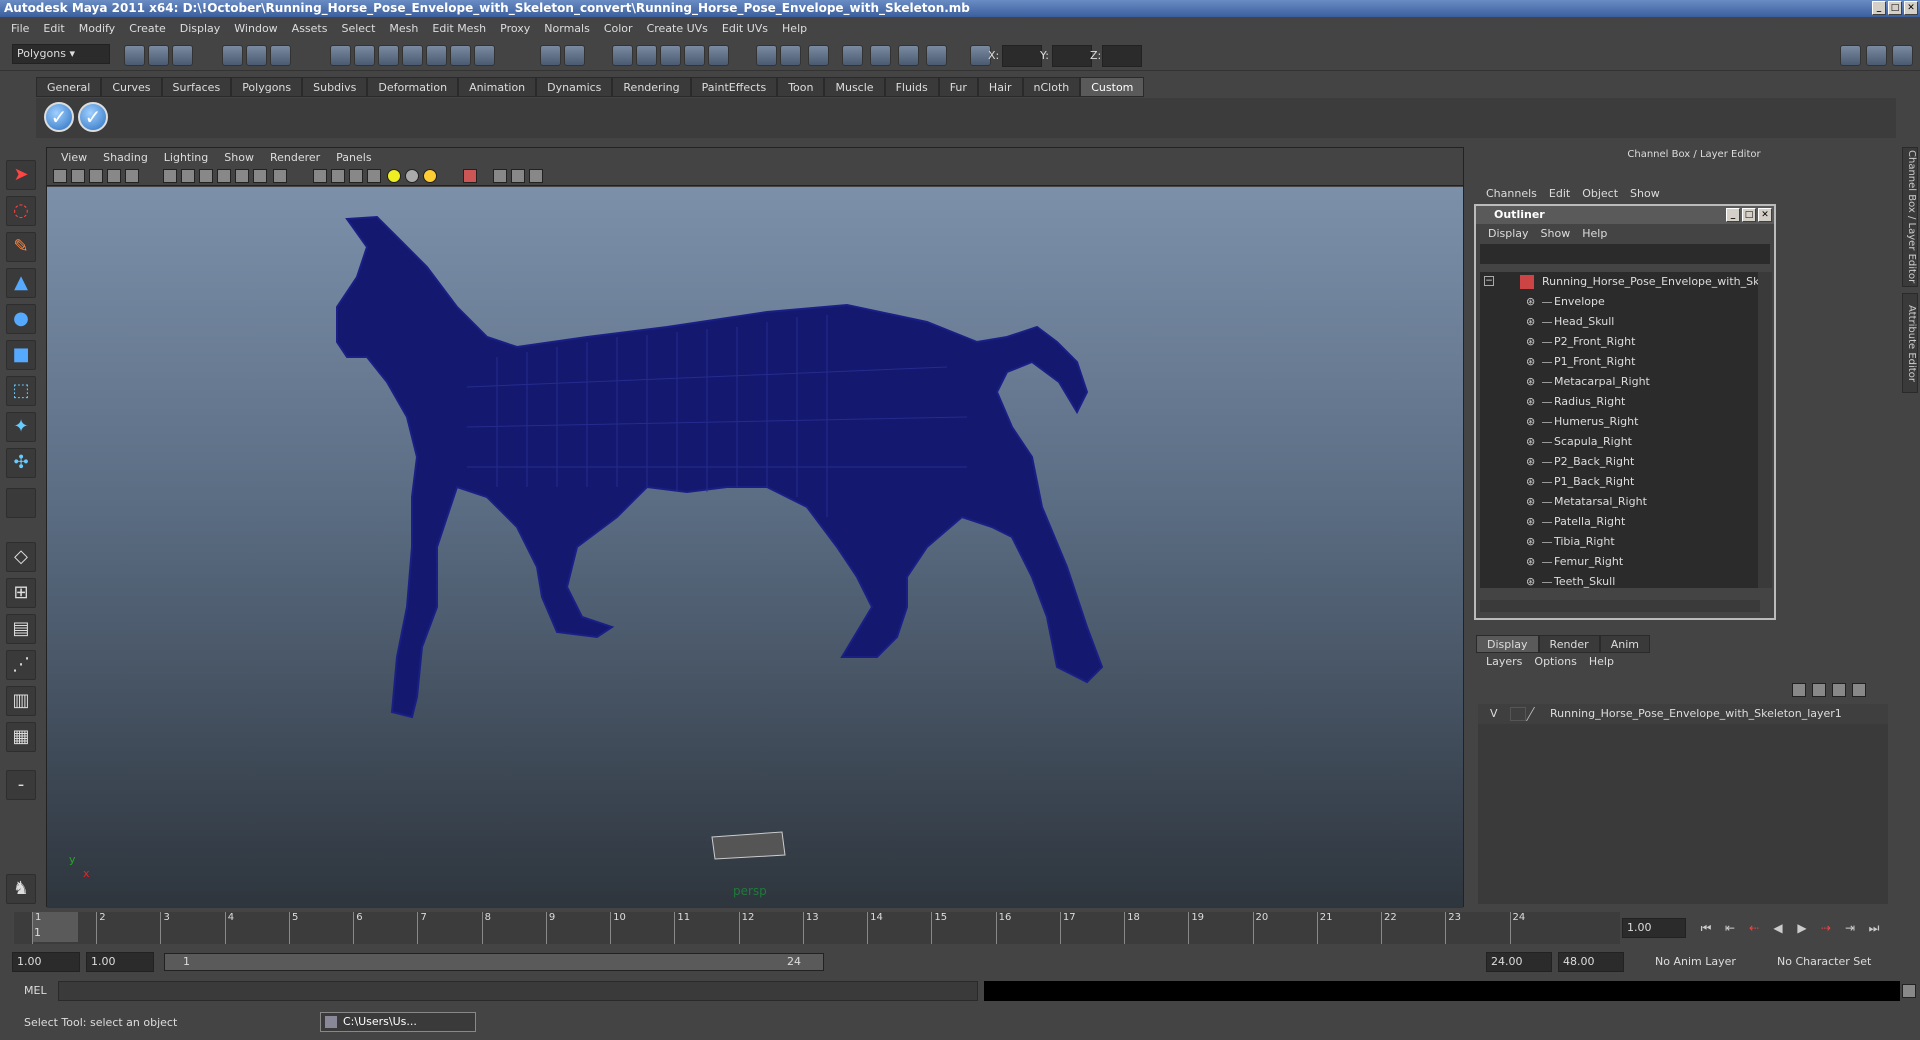 This screenshot has height=1040, width=1920. What do you see at coordinates (394, 176) in the screenshot?
I see `lights-icon` at bounding box center [394, 176].